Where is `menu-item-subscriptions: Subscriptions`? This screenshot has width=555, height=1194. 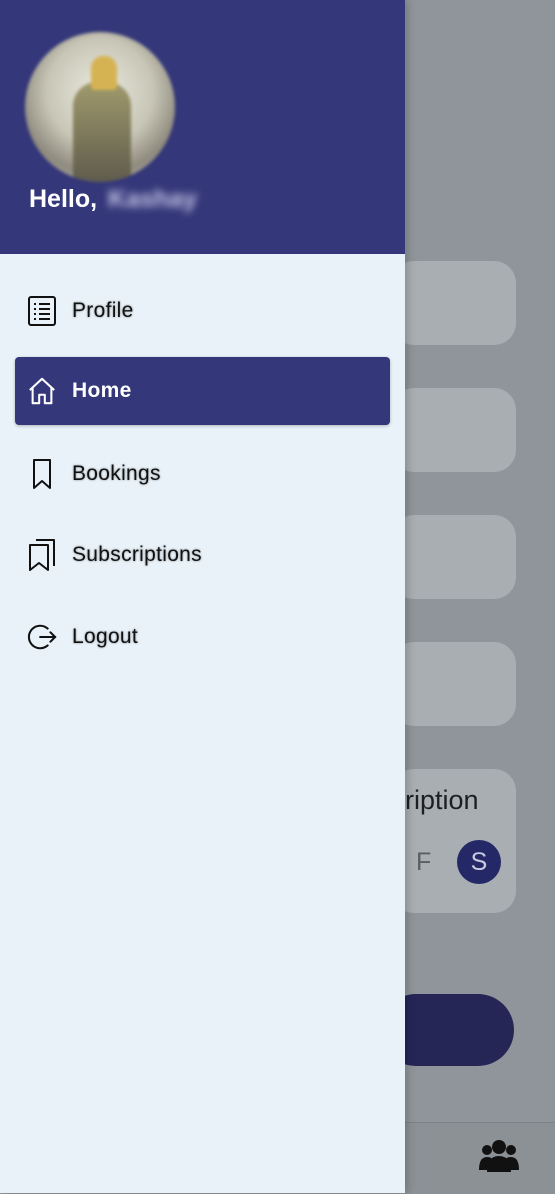 menu-item-subscriptions: Subscriptions is located at coordinates (202, 555).